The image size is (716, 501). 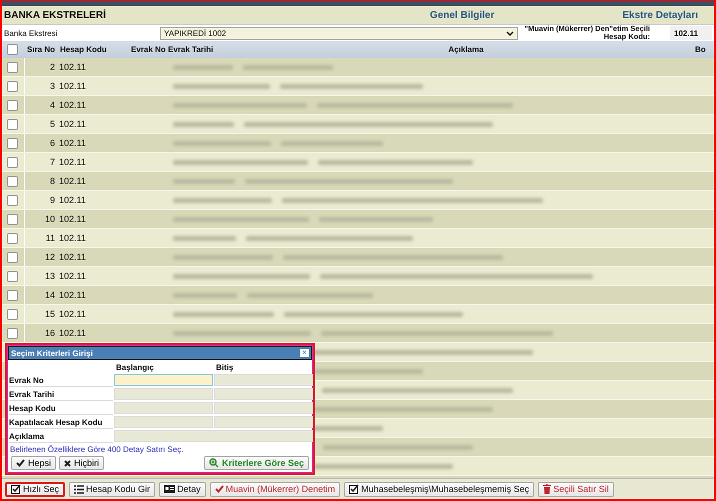 I want to click on column-header: Evrak No, so click(x=147, y=49).